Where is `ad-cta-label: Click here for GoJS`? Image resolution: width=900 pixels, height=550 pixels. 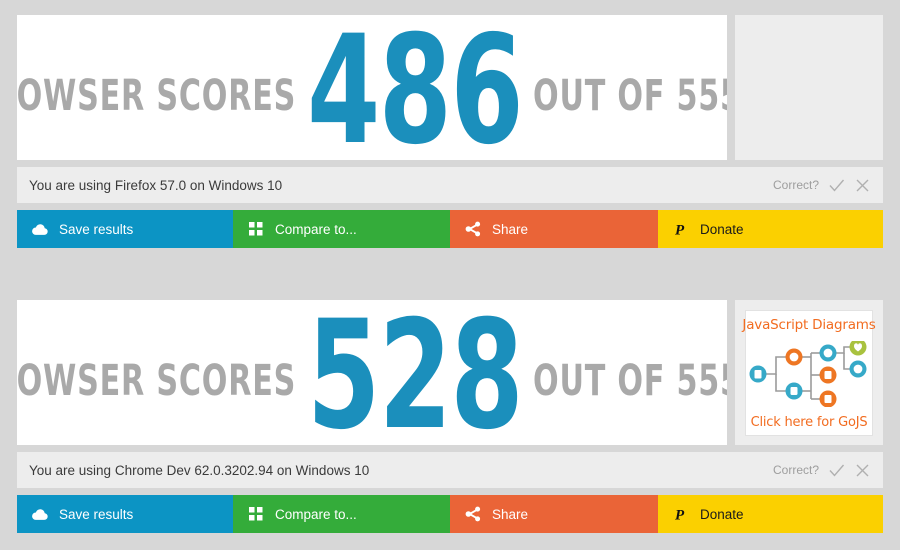
ad-cta-label: Click here for GoJS is located at coordinates (809, 422).